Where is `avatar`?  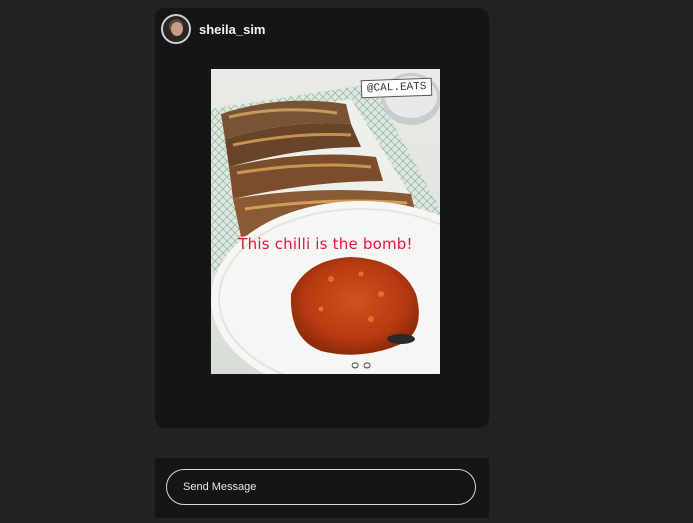 avatar is located at coordinates (176, 29).